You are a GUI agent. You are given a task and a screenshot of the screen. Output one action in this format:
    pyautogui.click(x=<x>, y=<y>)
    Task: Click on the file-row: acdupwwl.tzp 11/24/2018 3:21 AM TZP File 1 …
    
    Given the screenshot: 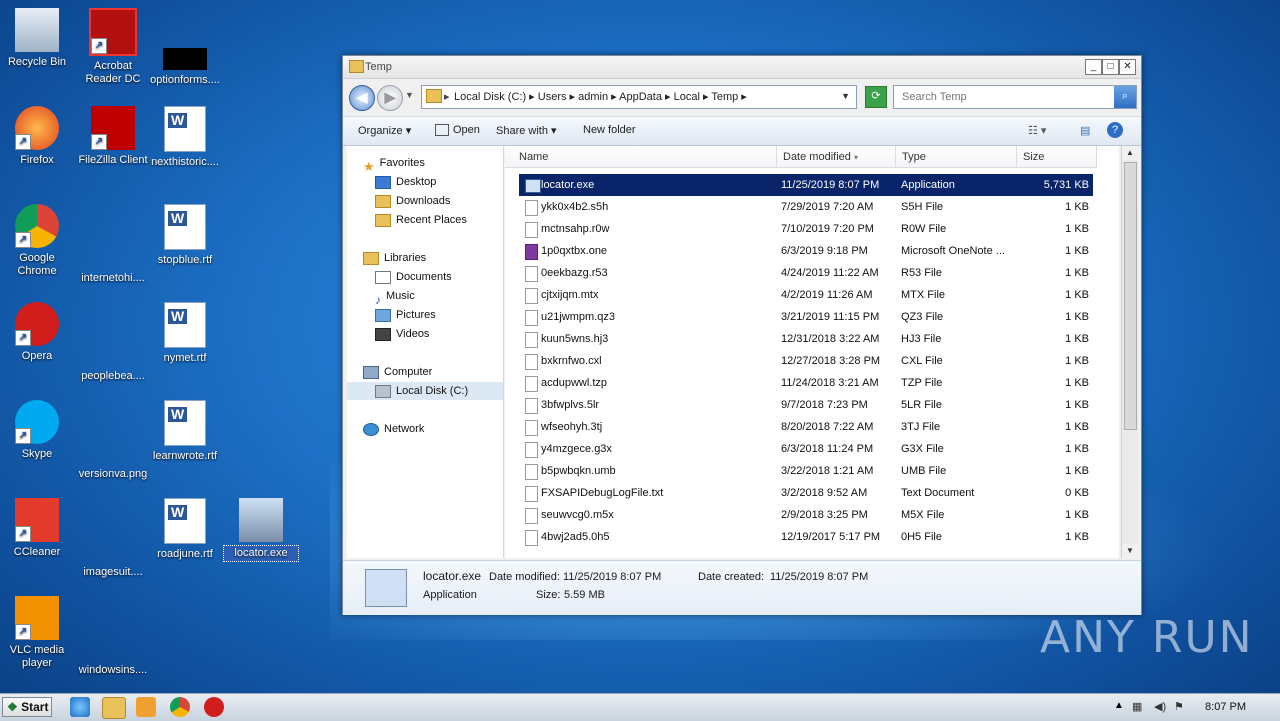 What is the action you would take?
    pyautogui.click(x=806, y=383)
    